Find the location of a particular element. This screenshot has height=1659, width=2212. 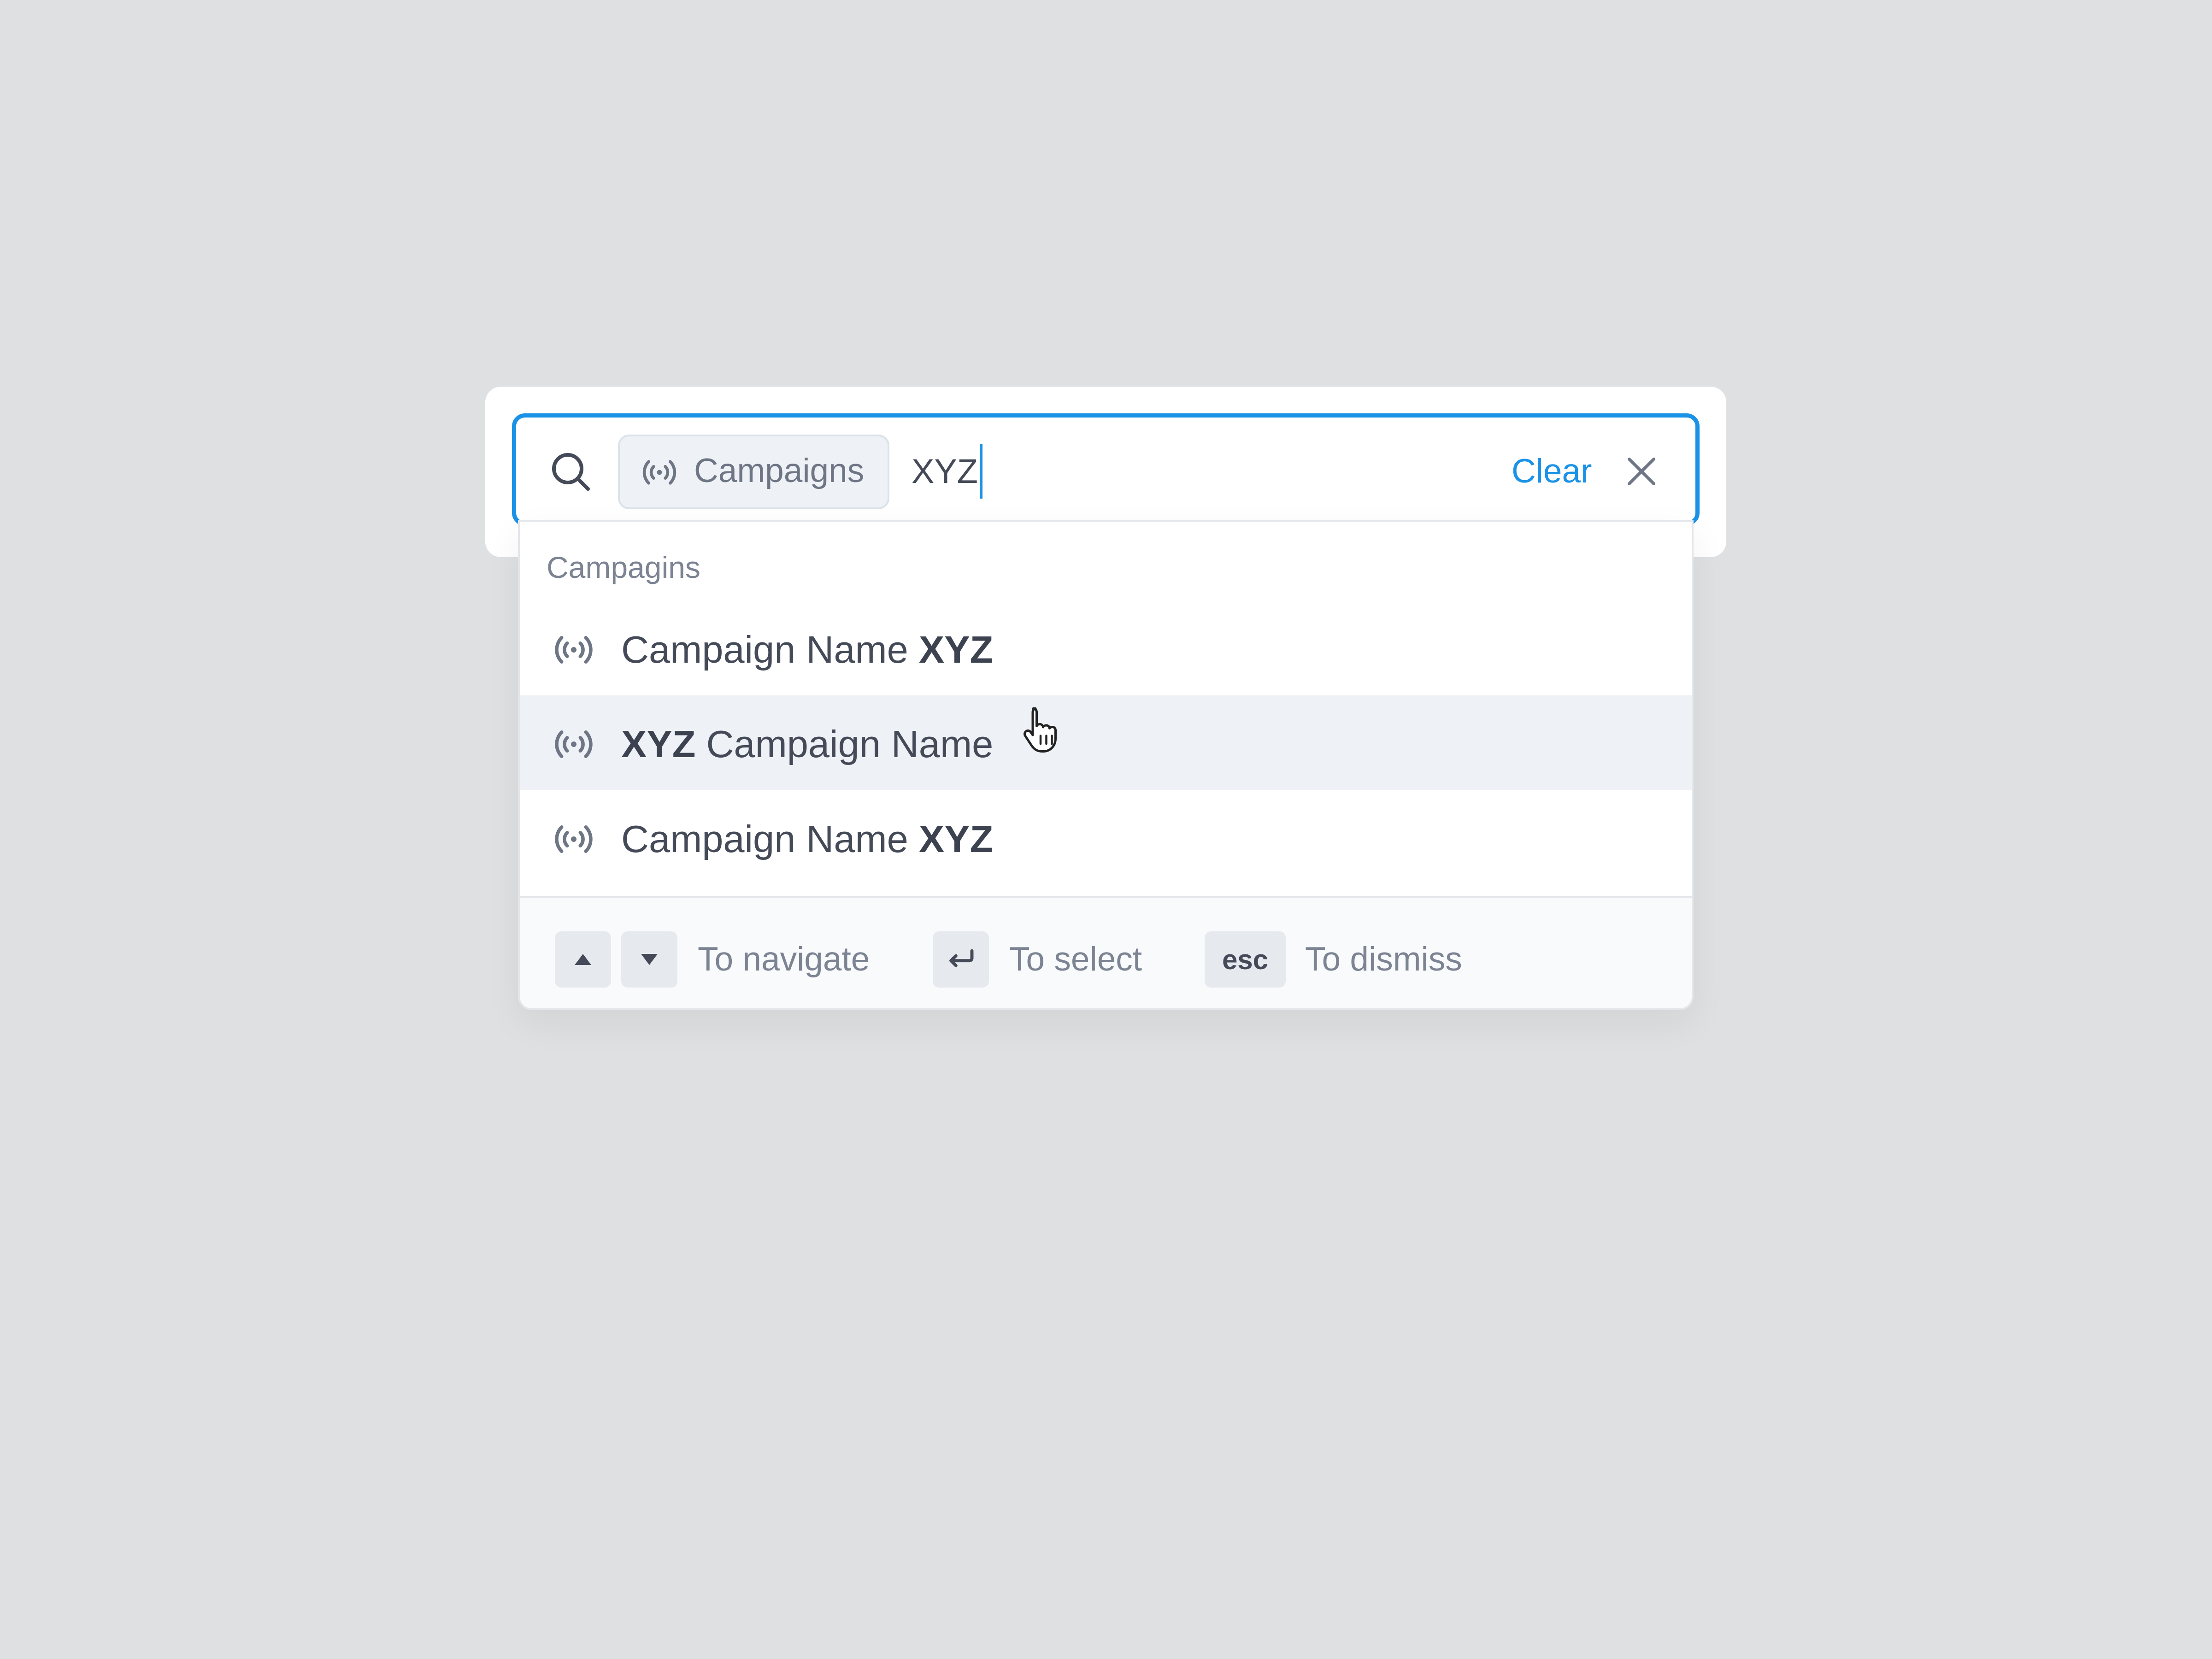

search-icon is located at coordinates (571, 472).